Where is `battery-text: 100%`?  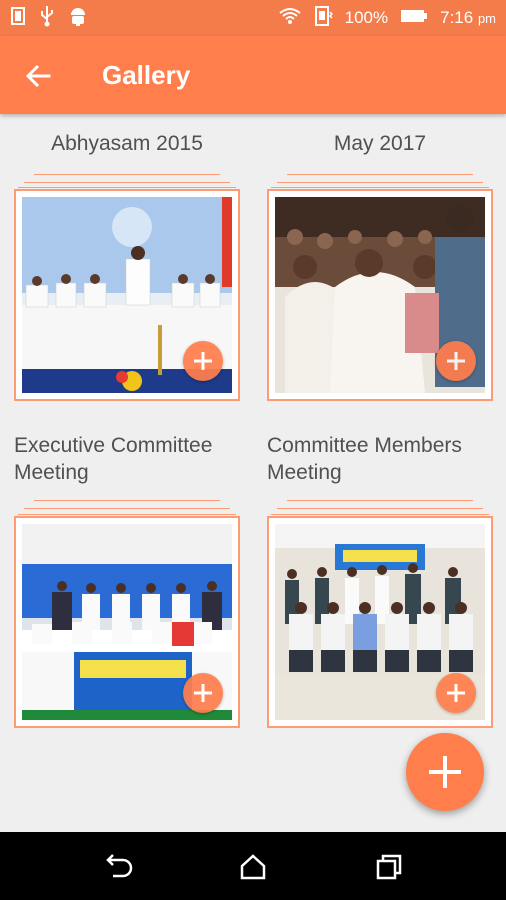 battery-text: 100% is located at coordinates (366, 17).